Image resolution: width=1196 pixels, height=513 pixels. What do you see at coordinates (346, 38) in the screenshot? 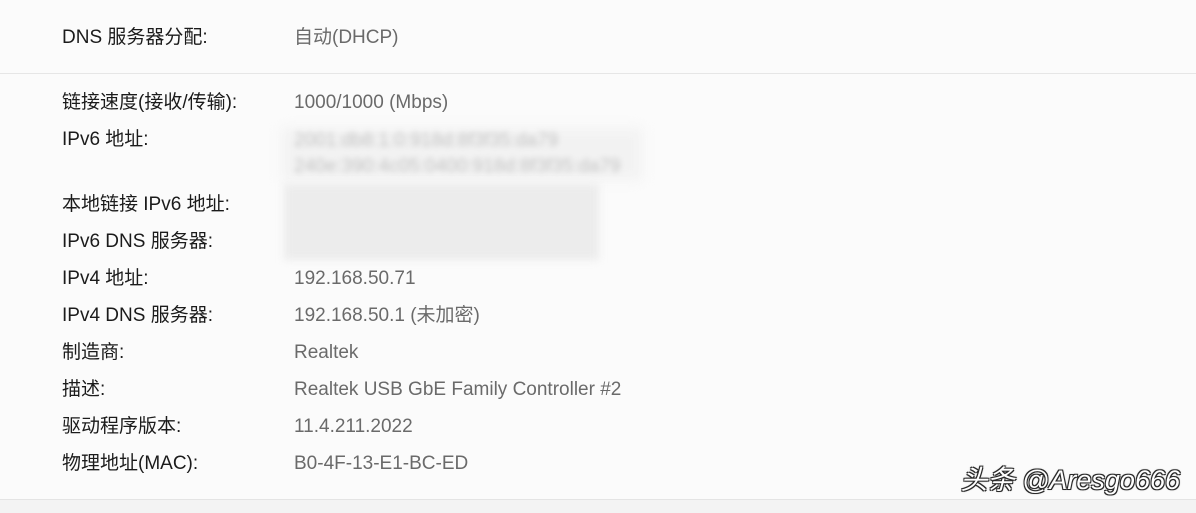
I see `dns-assignment-value: 自动(DHCP)` at bounding box center [346, 38].